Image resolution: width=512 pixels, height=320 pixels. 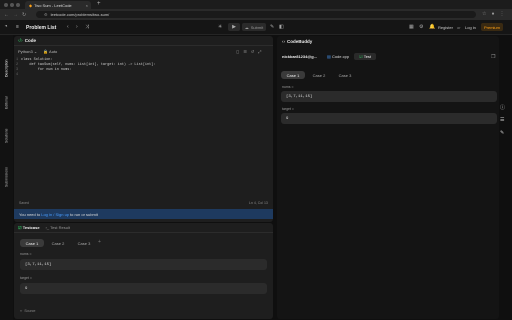 I want to click on file-tab-test-label: Test, so click(x=367, y=56).